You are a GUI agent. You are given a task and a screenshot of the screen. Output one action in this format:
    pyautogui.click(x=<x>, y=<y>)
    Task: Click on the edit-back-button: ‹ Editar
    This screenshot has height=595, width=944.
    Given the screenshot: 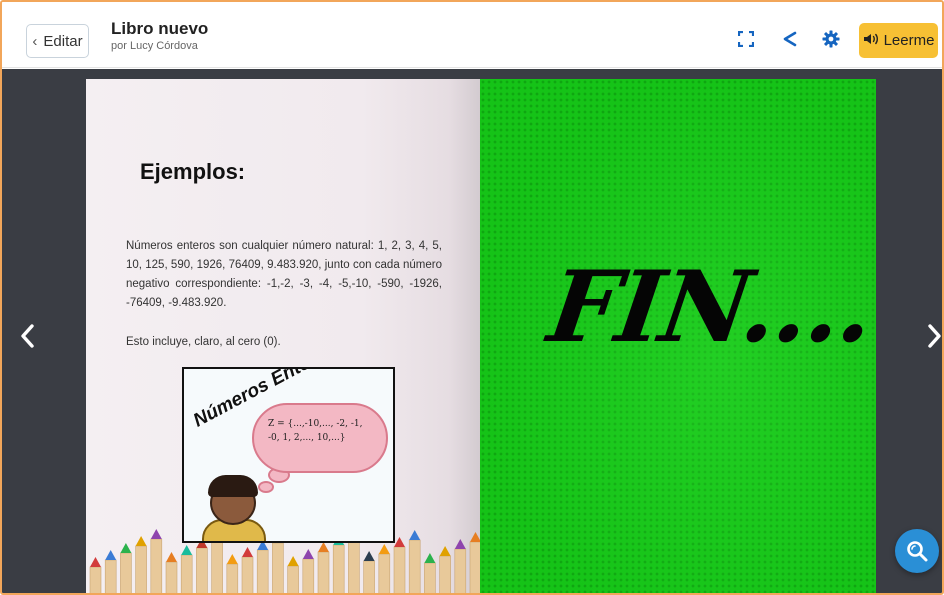 What is the action you would take?
    pyautogui.click(x=57, y=41)
    